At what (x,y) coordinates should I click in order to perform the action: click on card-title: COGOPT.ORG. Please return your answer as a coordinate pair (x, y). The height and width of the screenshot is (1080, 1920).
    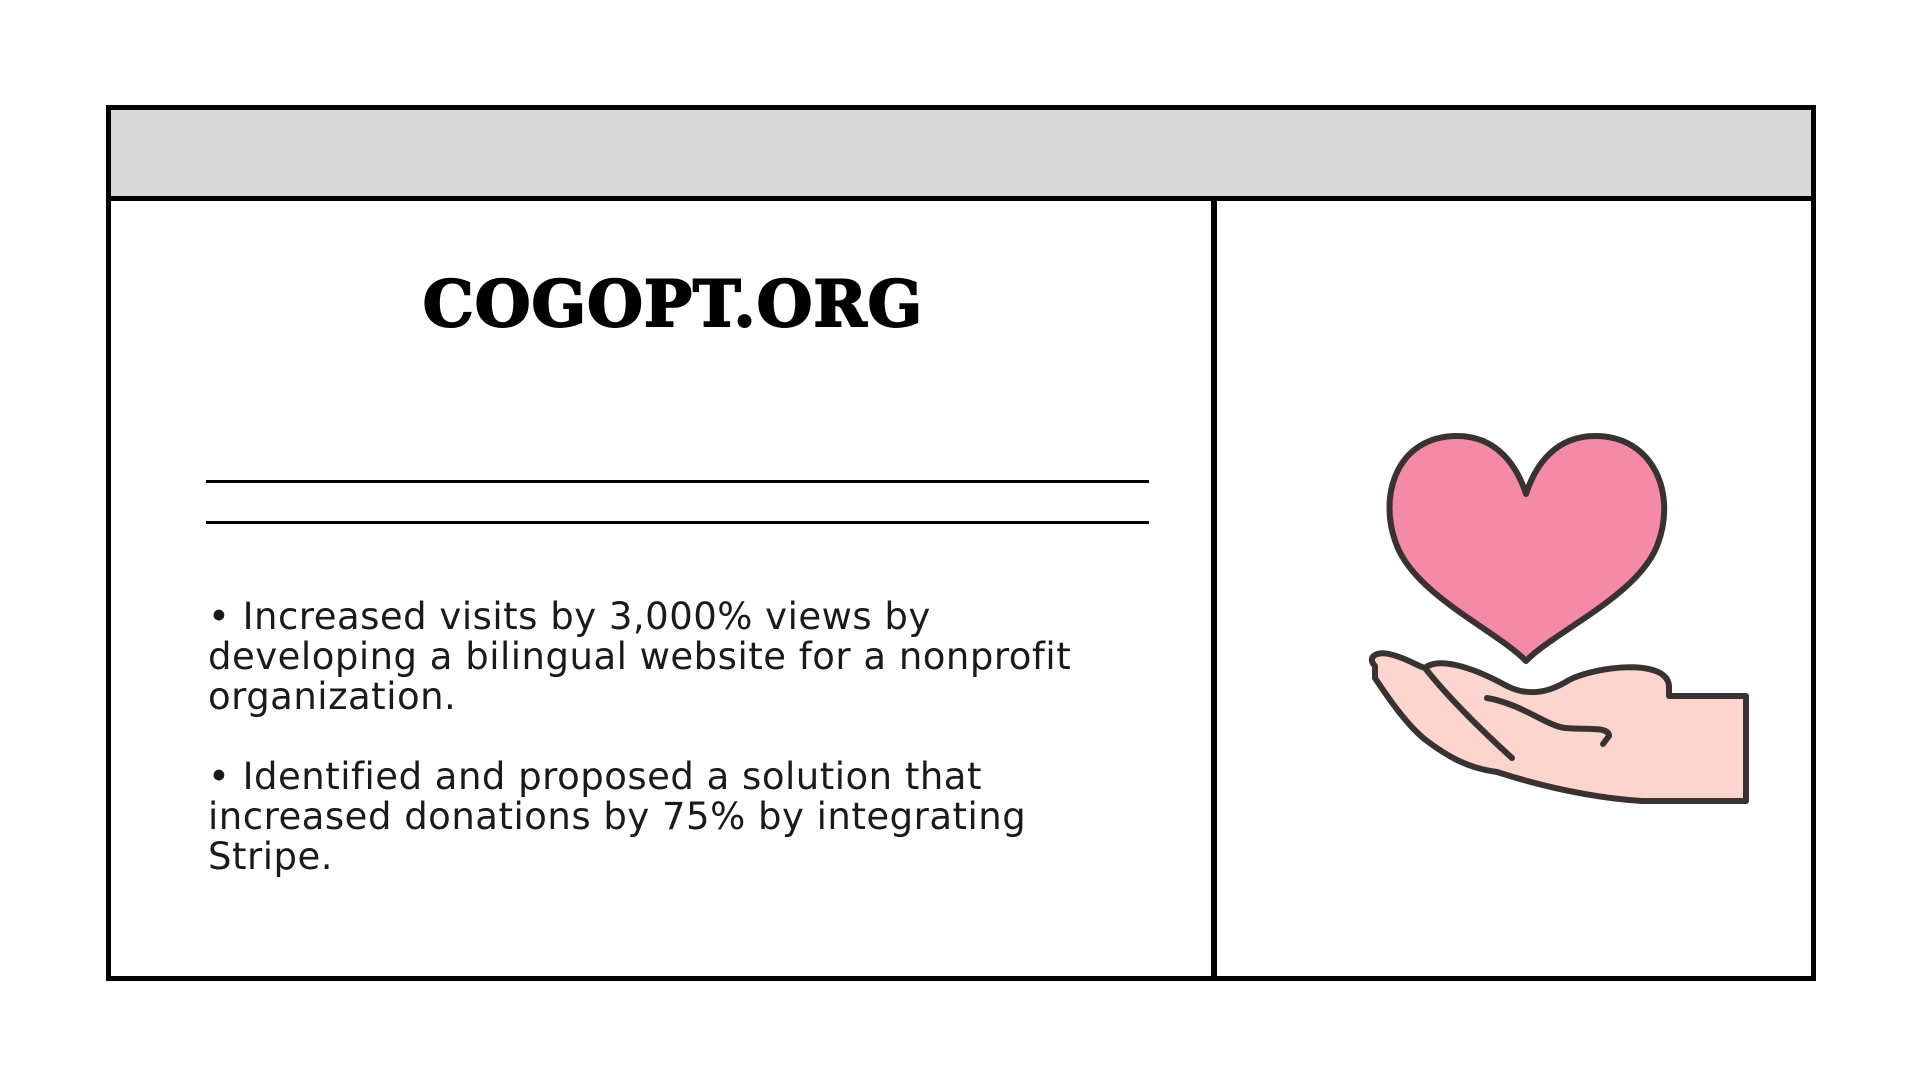
    Looking at the image, I should click on (673, 304).